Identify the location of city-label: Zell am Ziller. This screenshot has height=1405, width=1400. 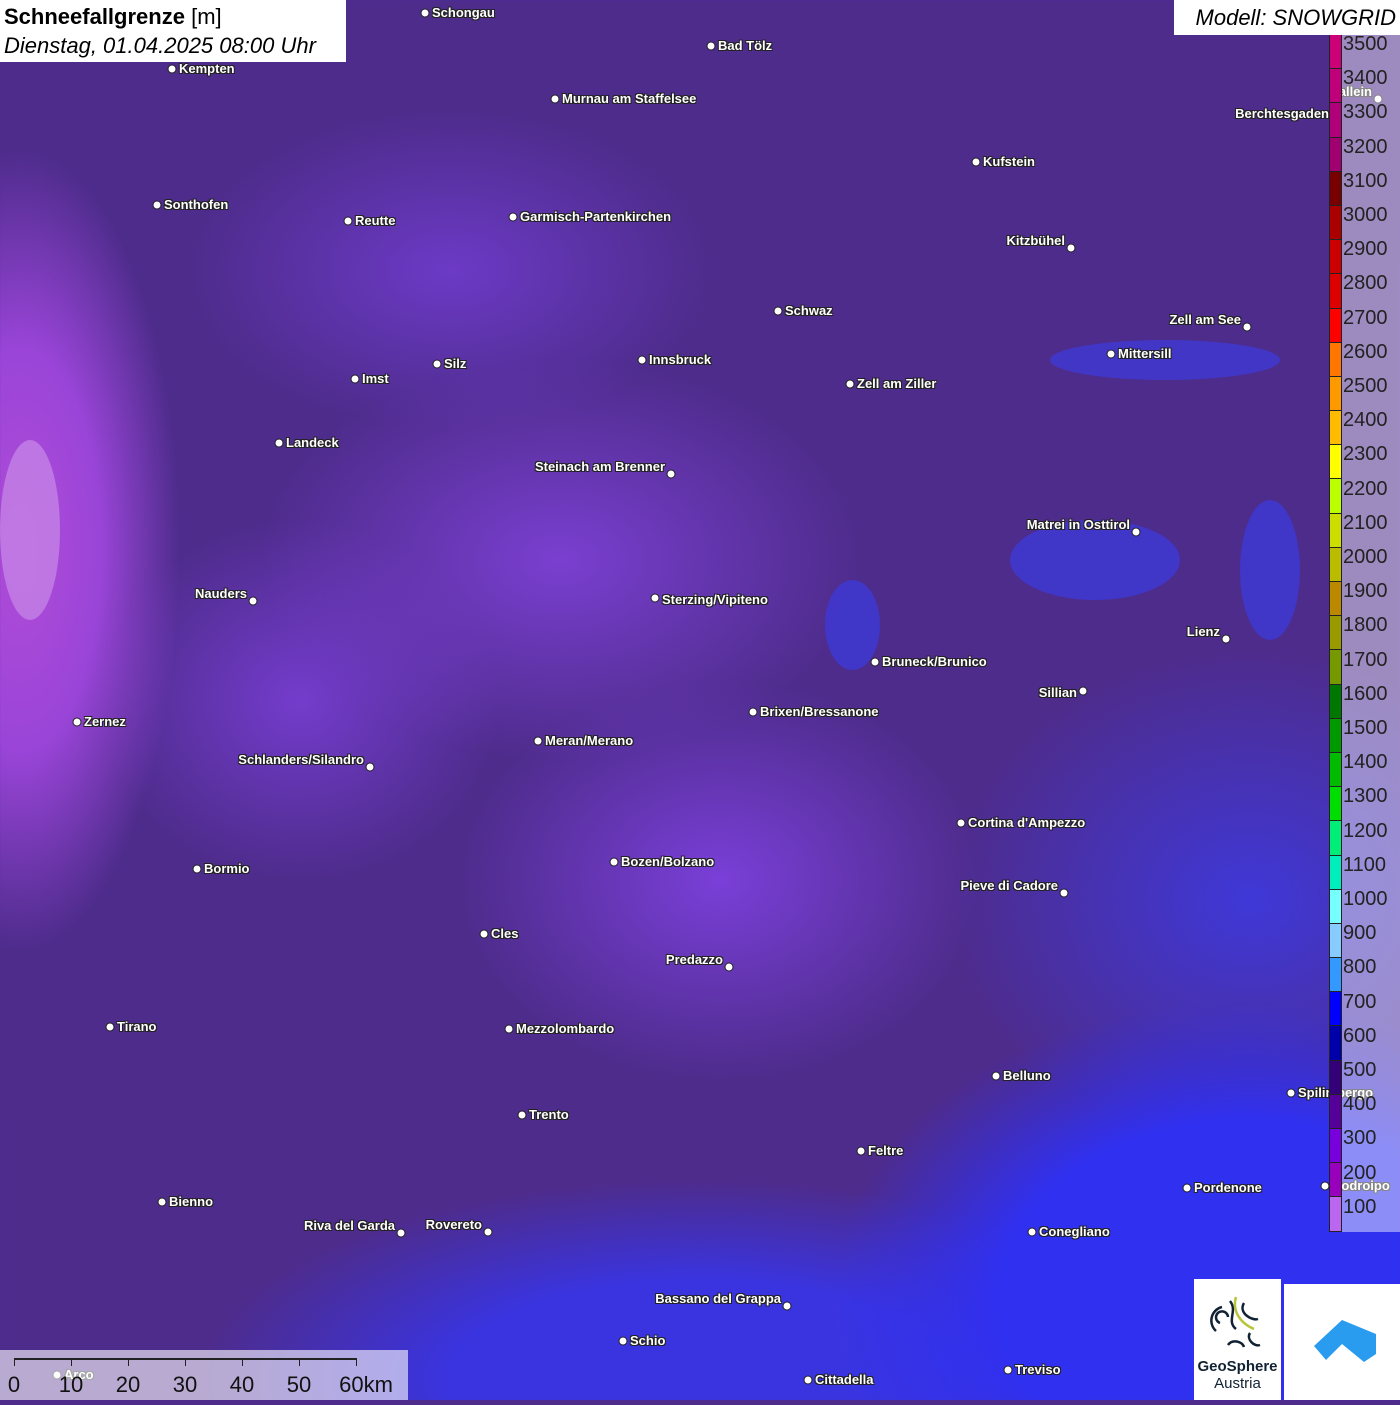
(897, 383).